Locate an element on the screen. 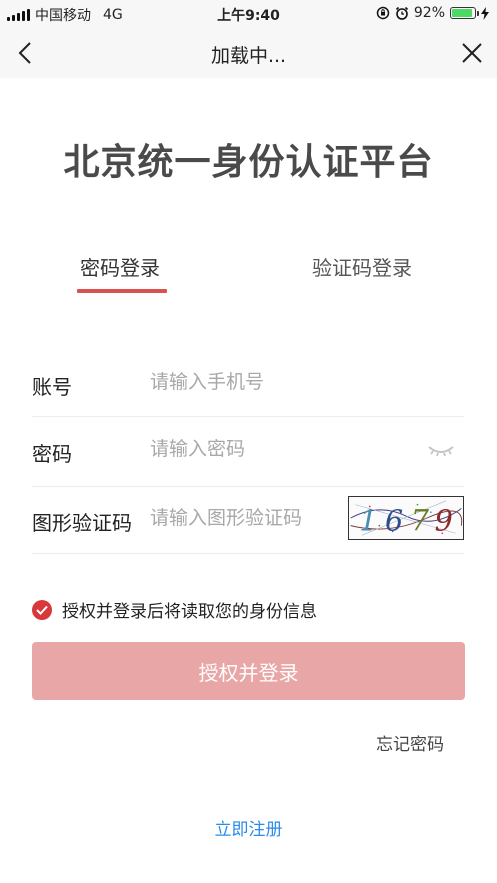 The width and height of the screenshot is (497, 883). captcha-row: 图形验证码 1 6 7 9 is located at coordinates (248, 519).